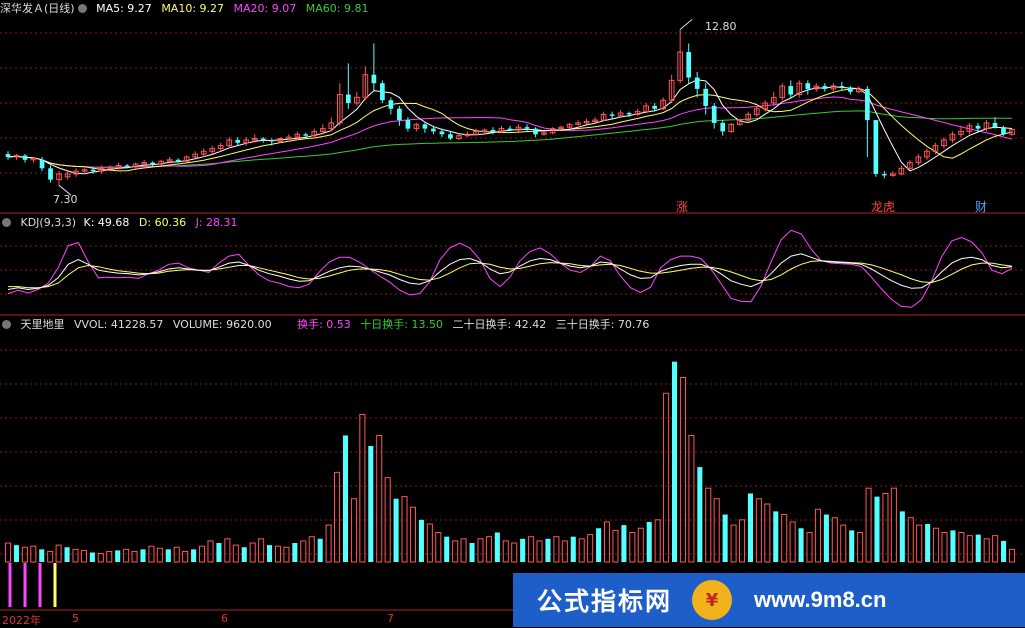  What do you see at coordinates (75, 618) in the screenshot?
I see `axis-label-may: 5` at bounding box center [75, 618].